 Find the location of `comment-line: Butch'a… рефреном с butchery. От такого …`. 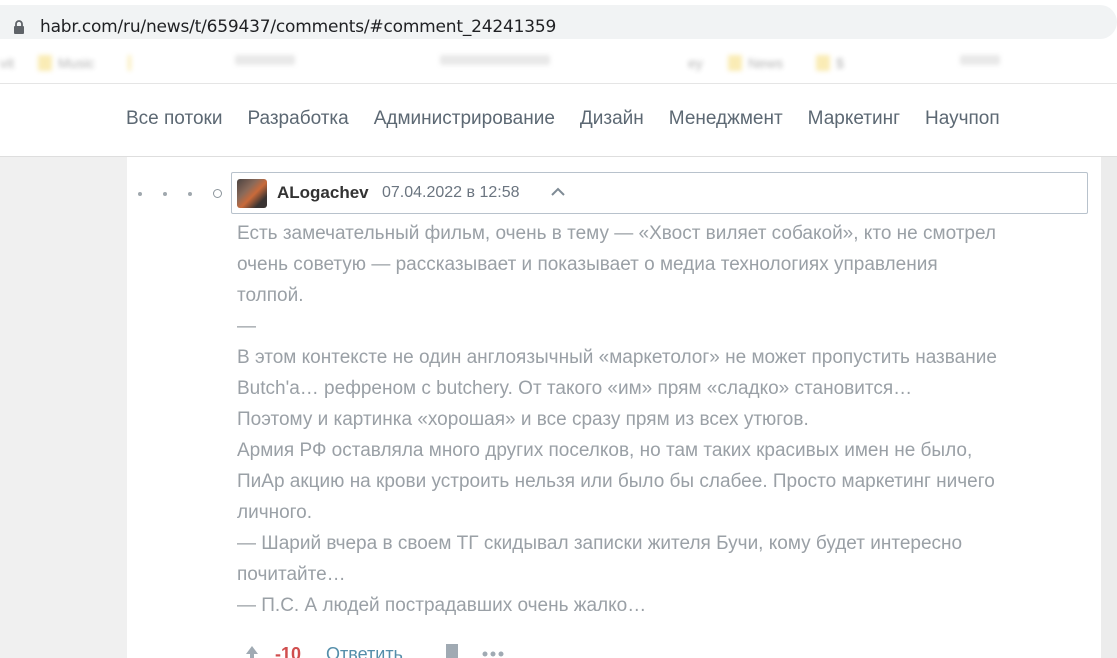

comment-line: Butch'a… рефреном с butchery. От такого … is located at coordinates (575, 388).